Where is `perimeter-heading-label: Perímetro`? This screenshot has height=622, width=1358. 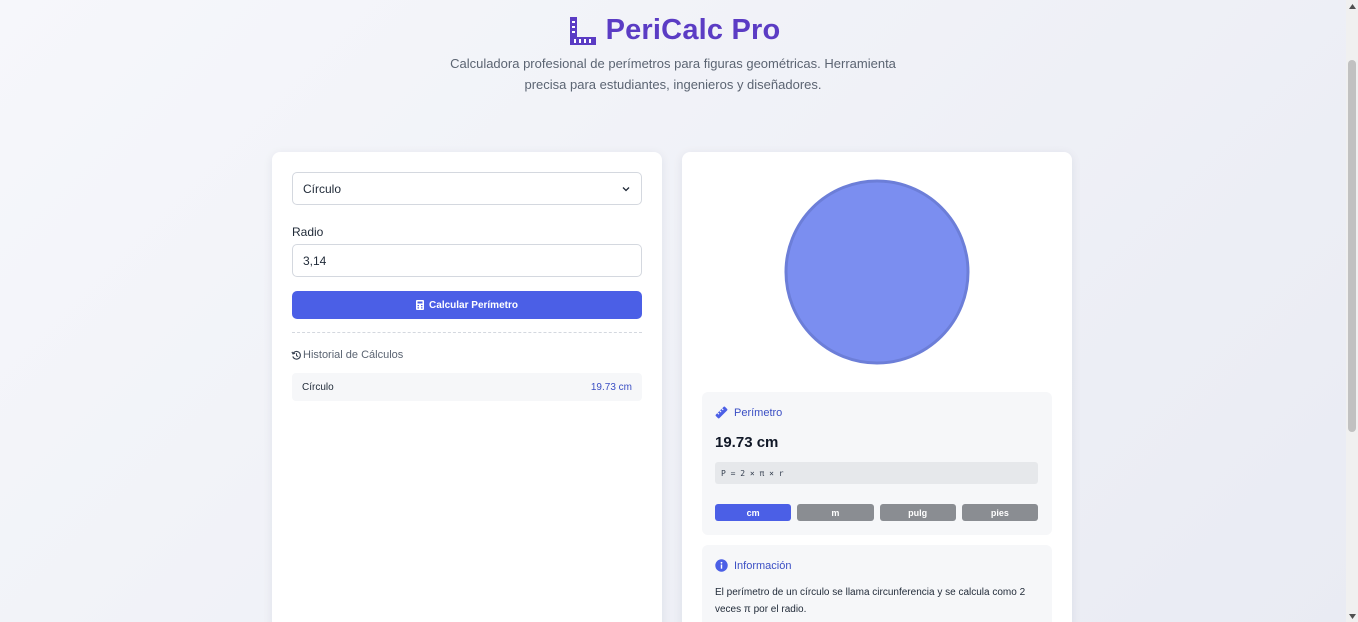
perimeter-heading-label: Perímetro is located at coordinates (758, 412).